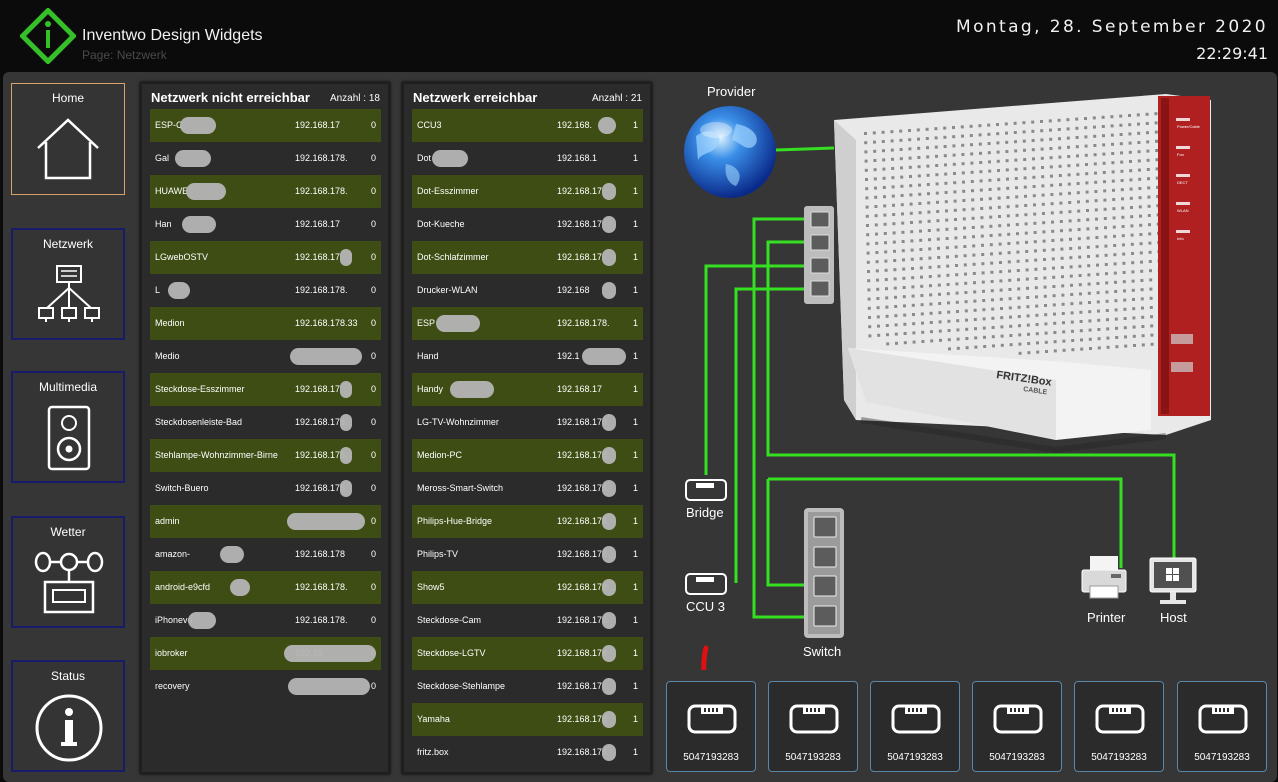 This screenshot has width=1278, height=782. I want to click on device-name: recovery, so click(172, 686).